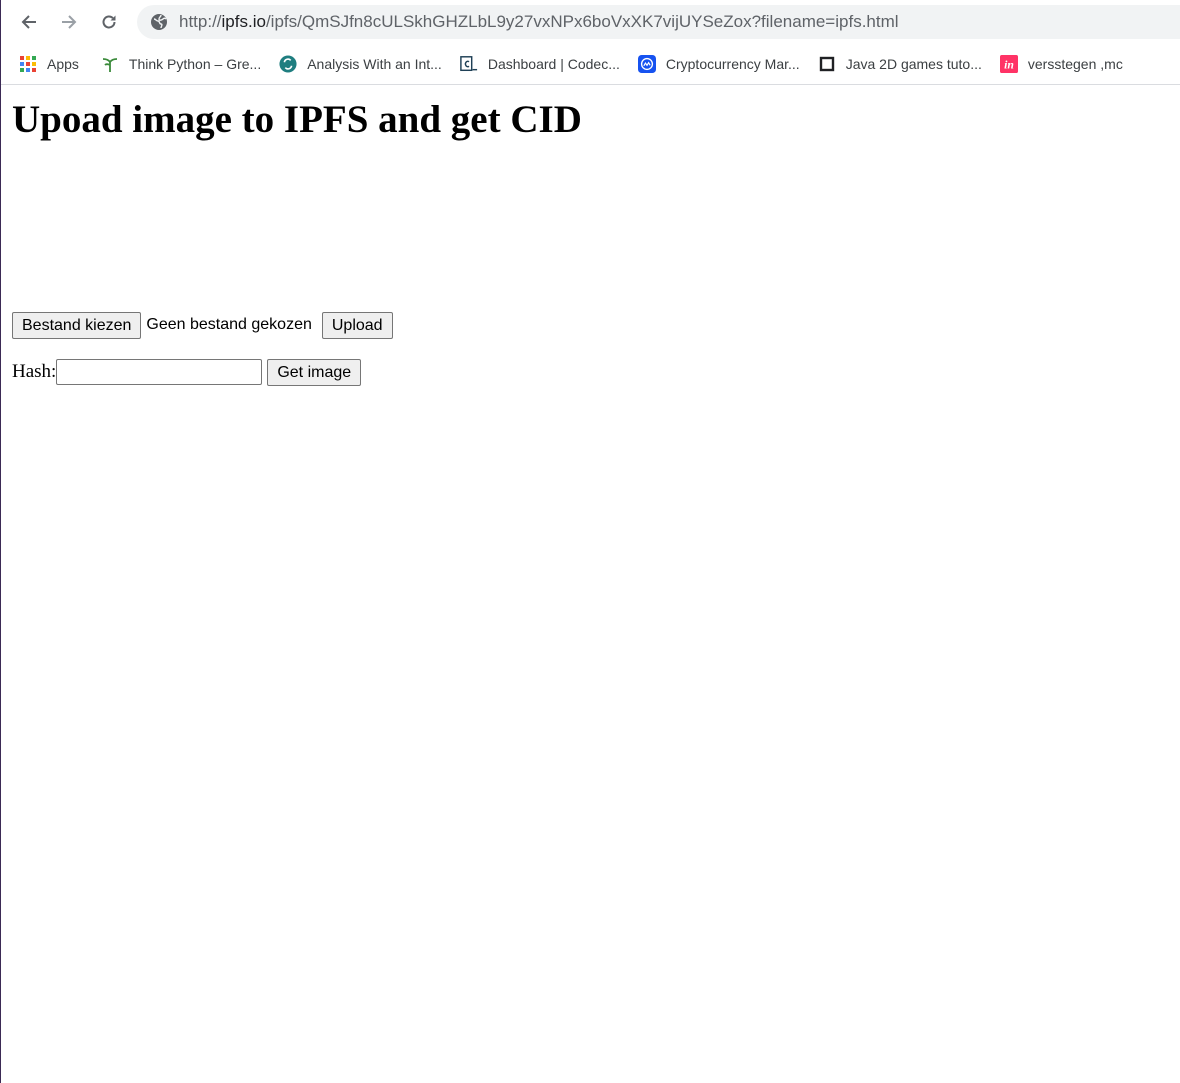 The image size is (1180, 1083). What do you see at coordinates (28, 64) in the screenshot?
I see `apps-grid-icon` at bounding box center [28, 64].